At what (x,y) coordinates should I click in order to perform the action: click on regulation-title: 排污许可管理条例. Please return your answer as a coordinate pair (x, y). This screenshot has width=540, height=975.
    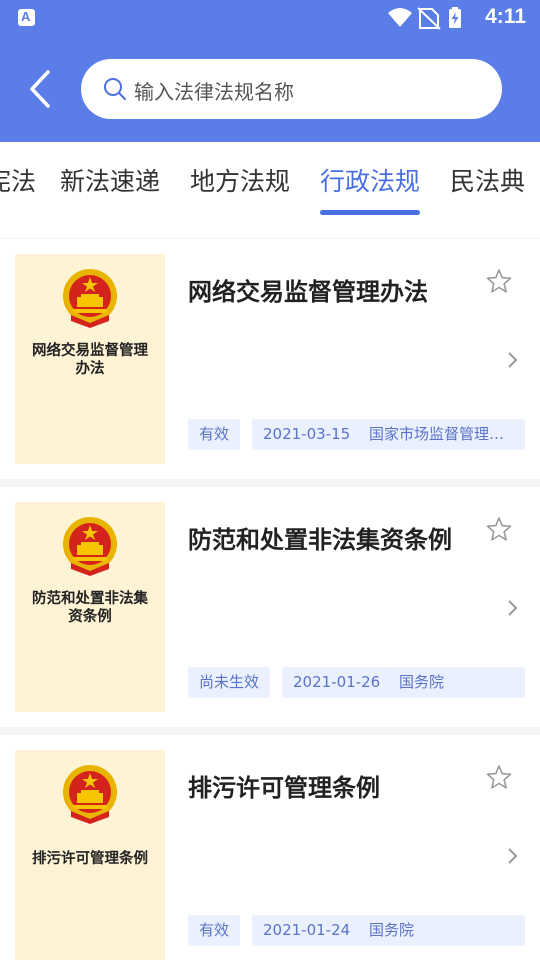
    Looking at the image, I should click on (284, 788).